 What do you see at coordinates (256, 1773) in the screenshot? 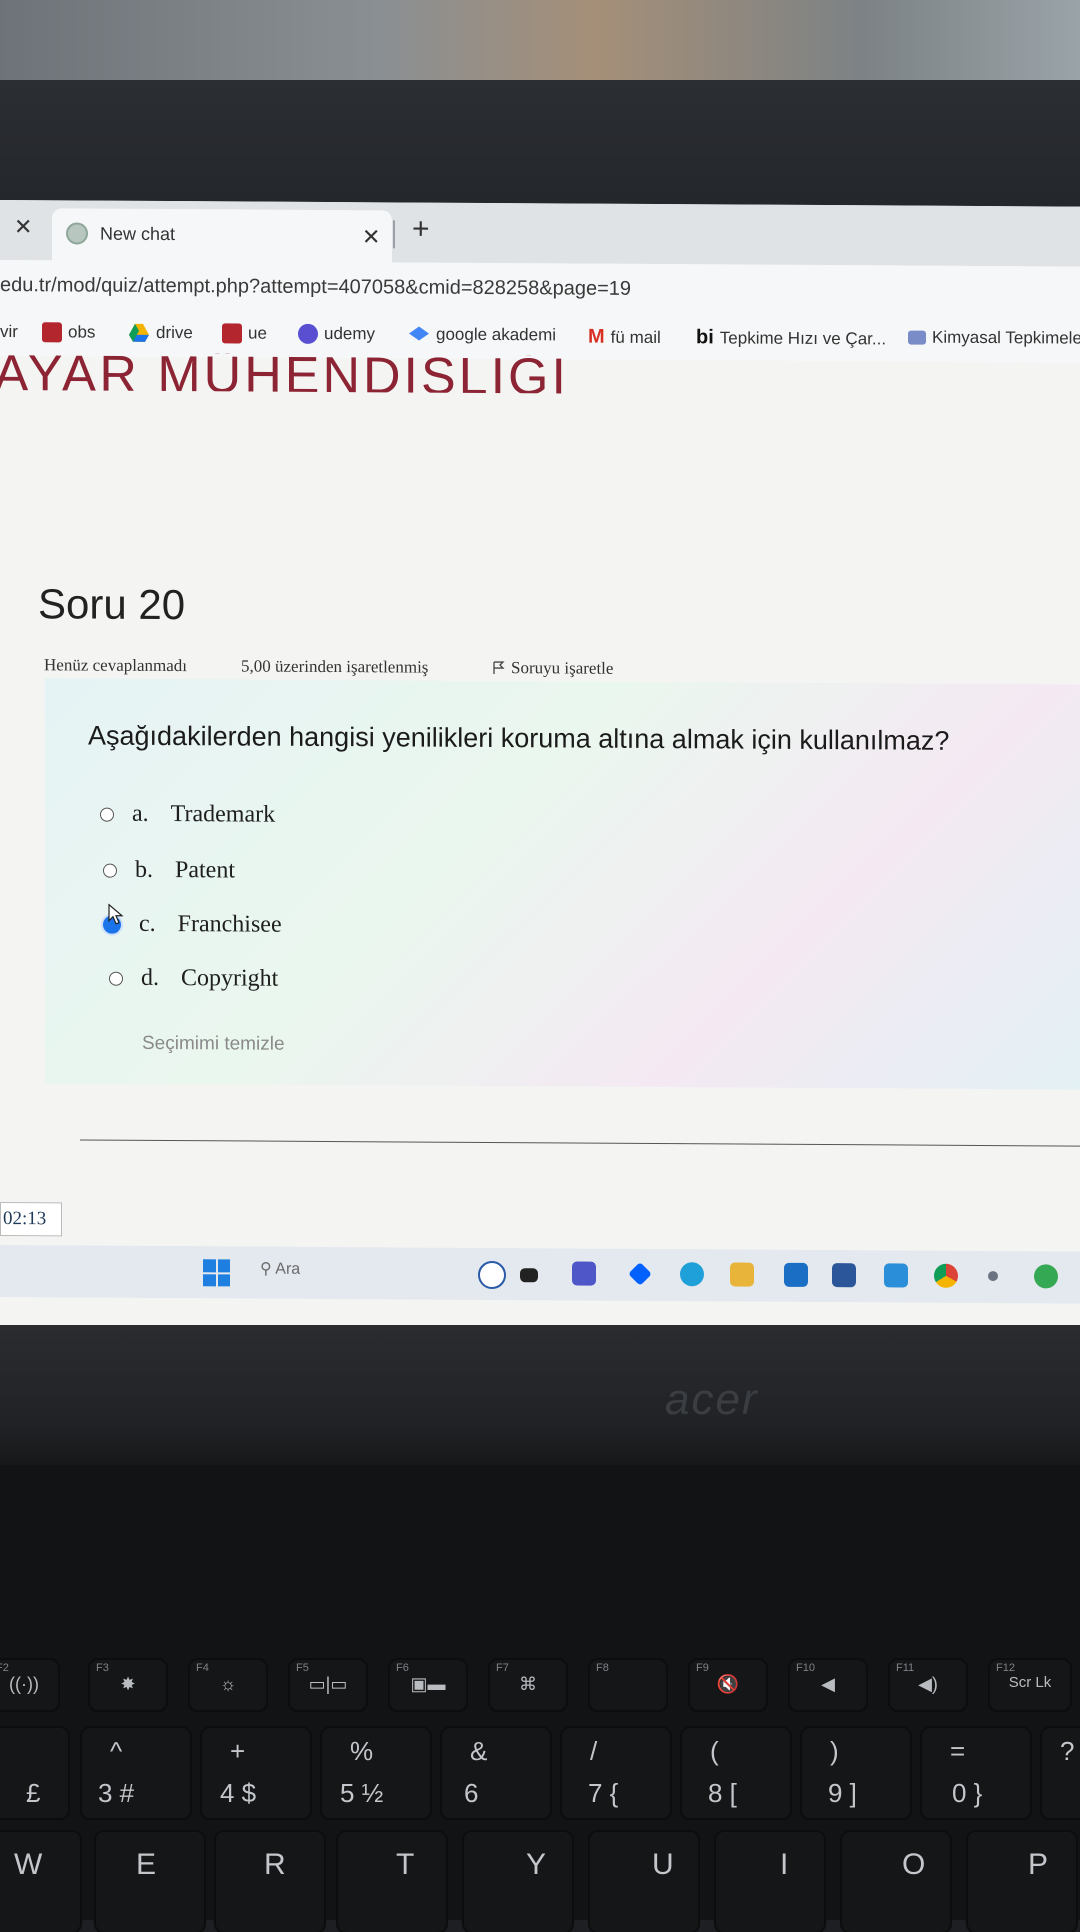
I see `key-4: +4 $` at bounding box center [256, 1773].